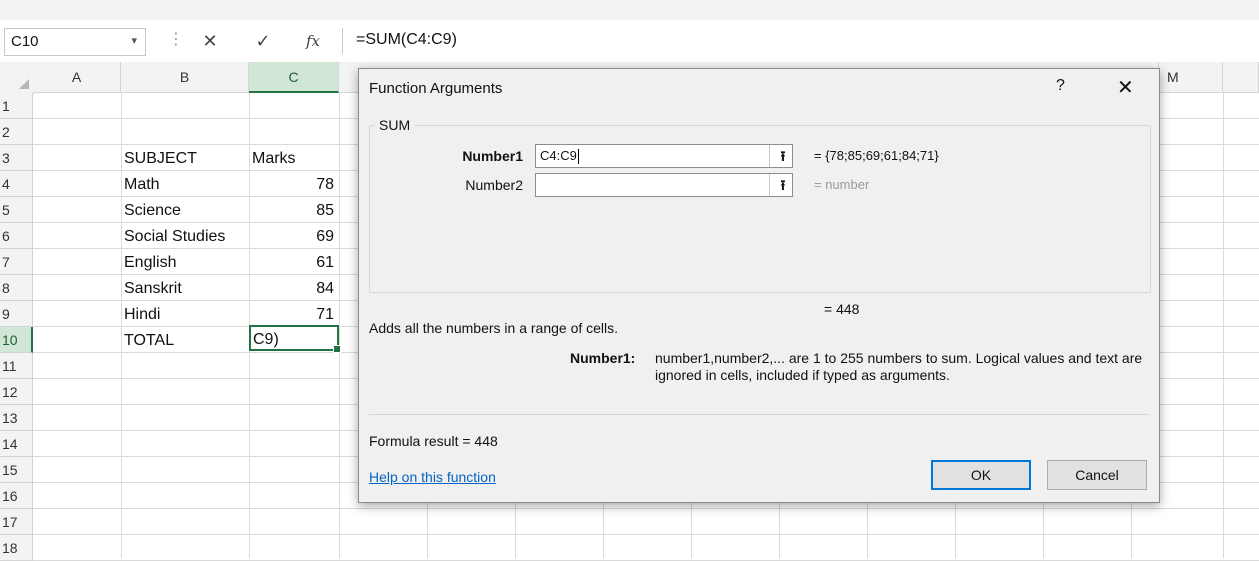  What do you see at coordinates (291, 315) in the screenshot?
I see `cell-marks: 71` at bounding box center [291, 315].